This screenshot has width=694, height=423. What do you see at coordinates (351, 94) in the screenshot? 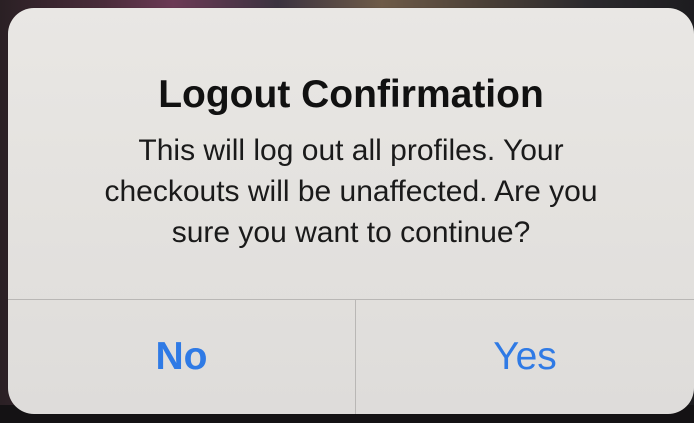
I see `dialog-title: Logout Confirmation` at bounding box center [351, 94].